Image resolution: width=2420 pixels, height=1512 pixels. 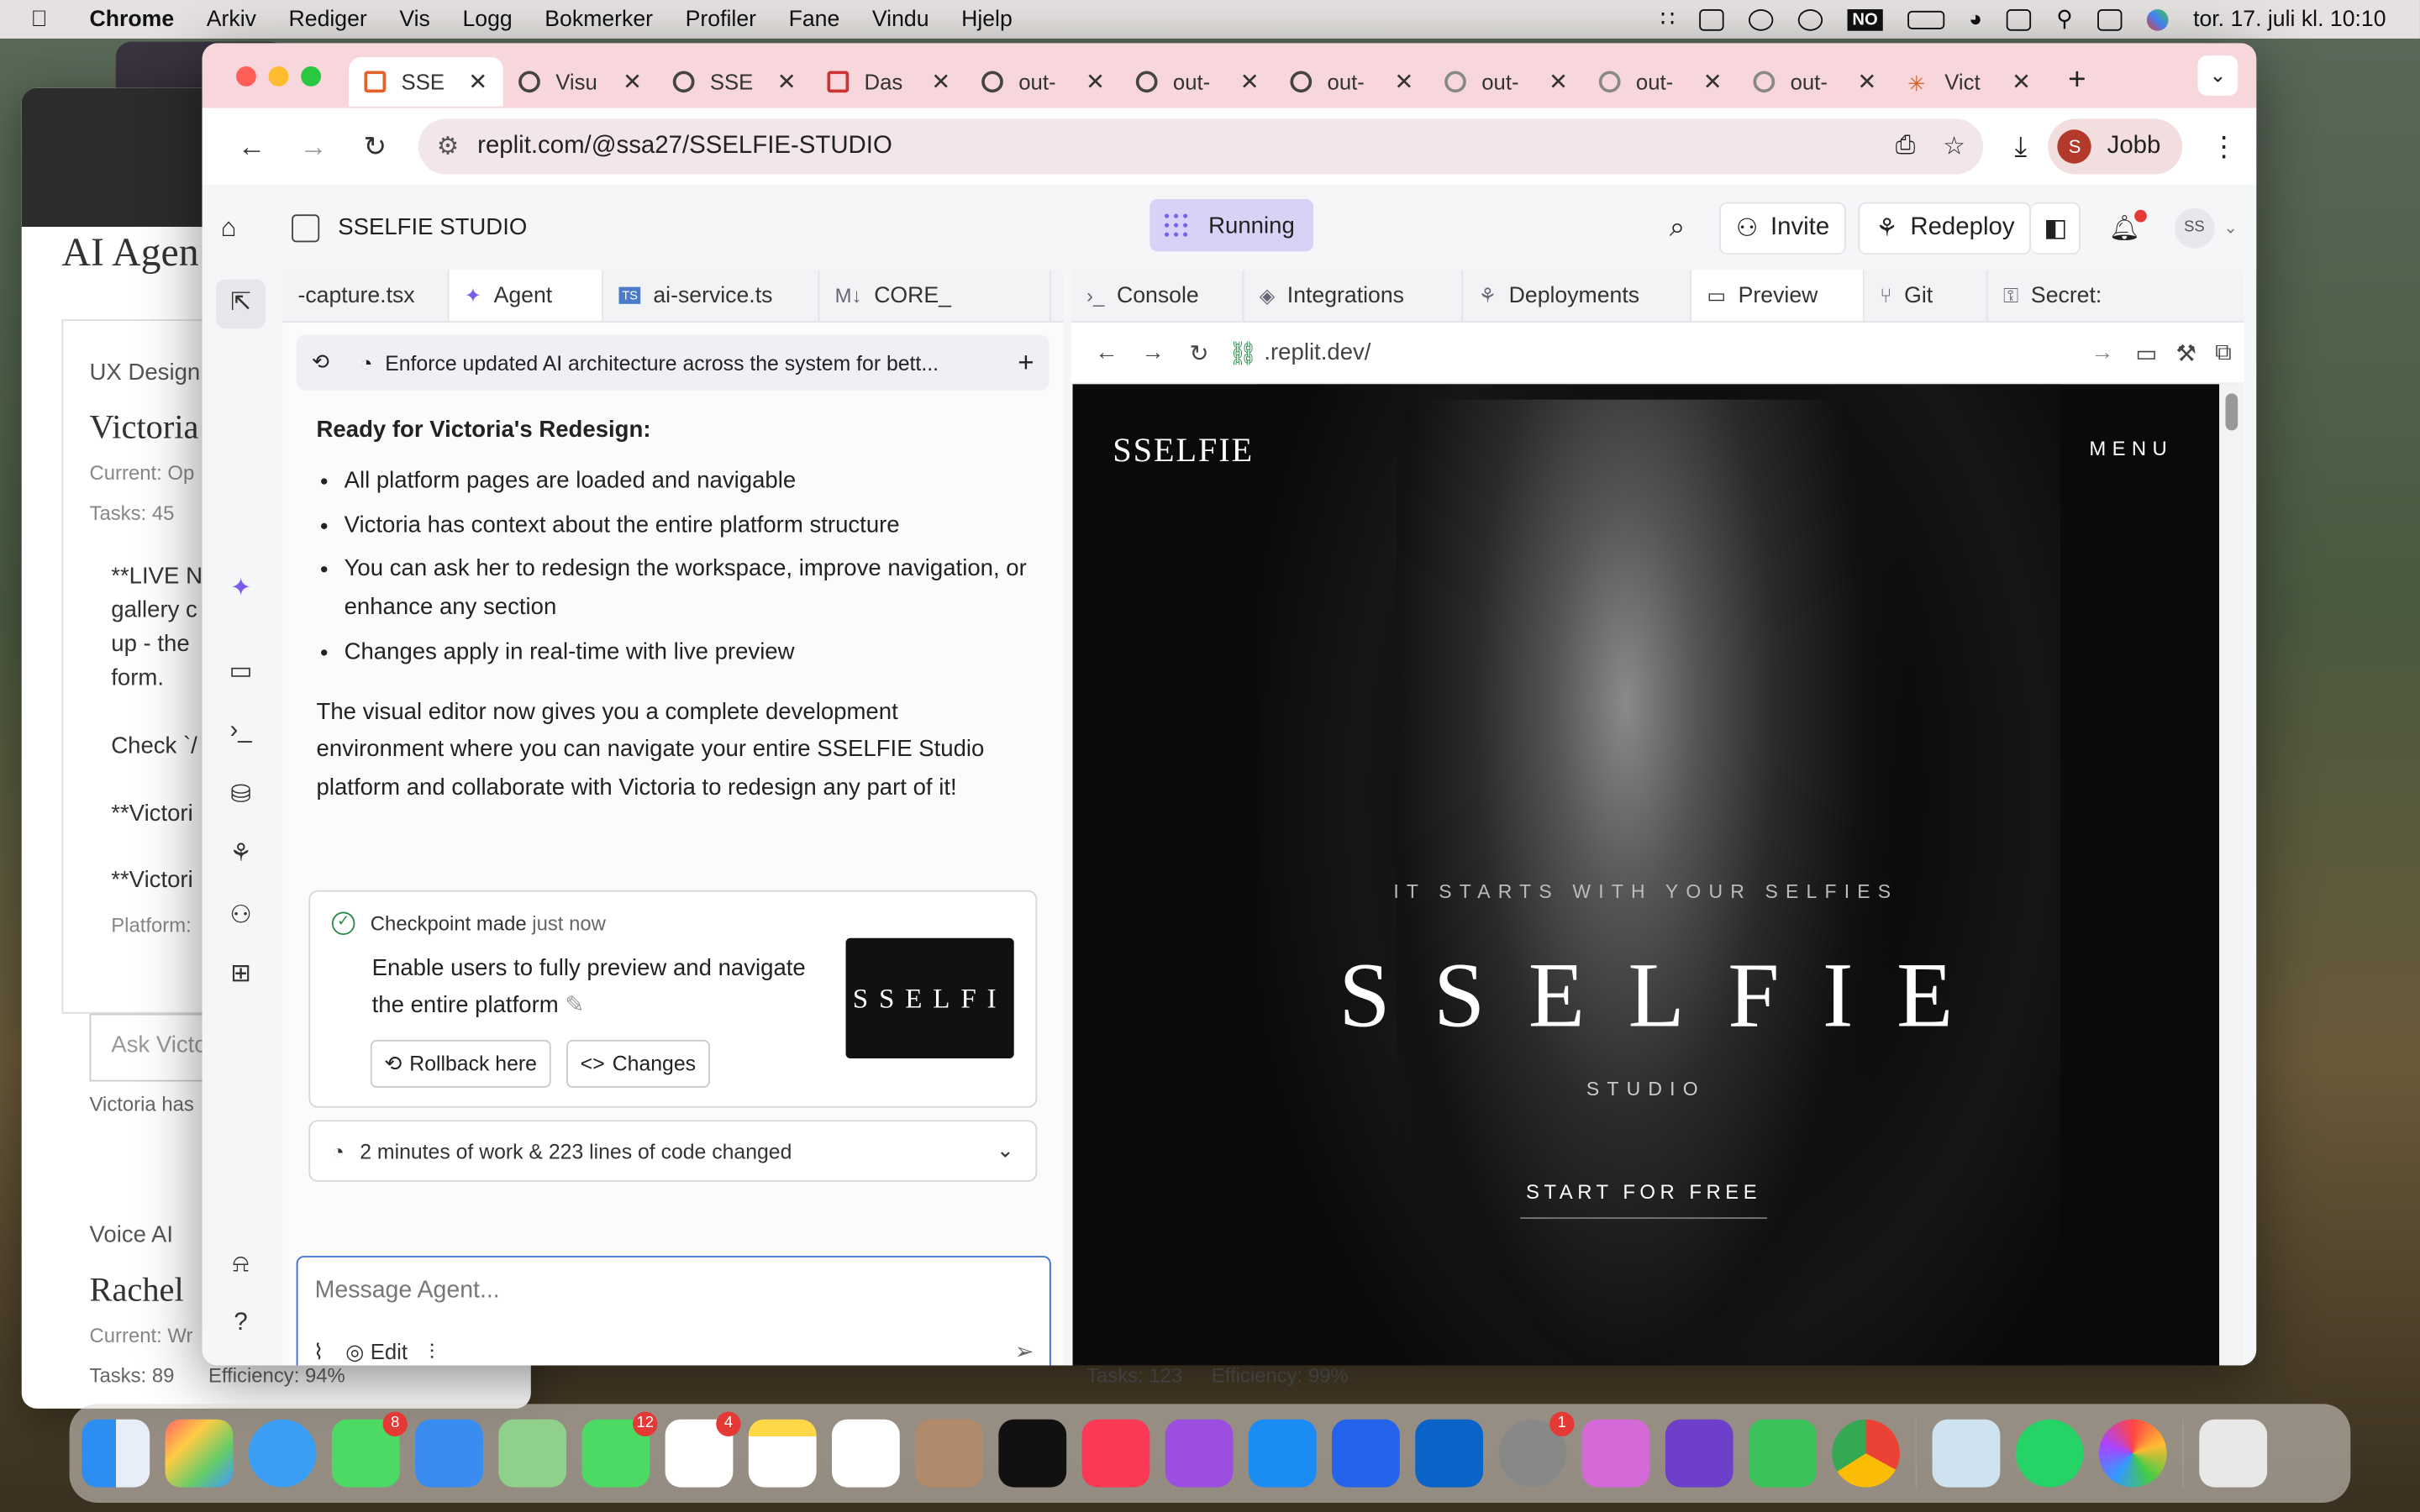 I want to click on help-icon: ?, so click(x=240, y=1328).